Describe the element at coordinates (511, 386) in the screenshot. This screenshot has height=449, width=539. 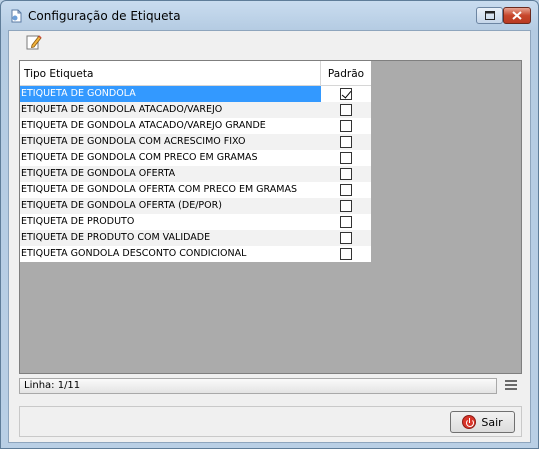
I see `menu-icon` at that location.